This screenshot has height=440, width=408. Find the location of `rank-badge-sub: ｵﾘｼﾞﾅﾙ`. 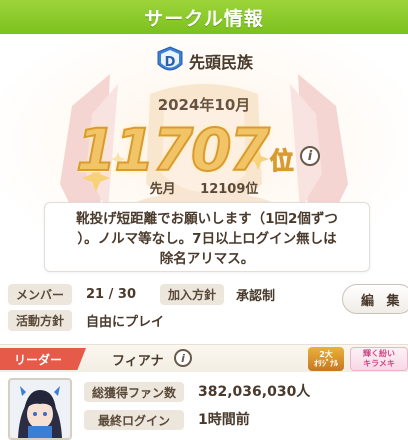

rank-badge-sub: ｵﾘｼﾞﾅﾙ is located at coordinates (326, 363).